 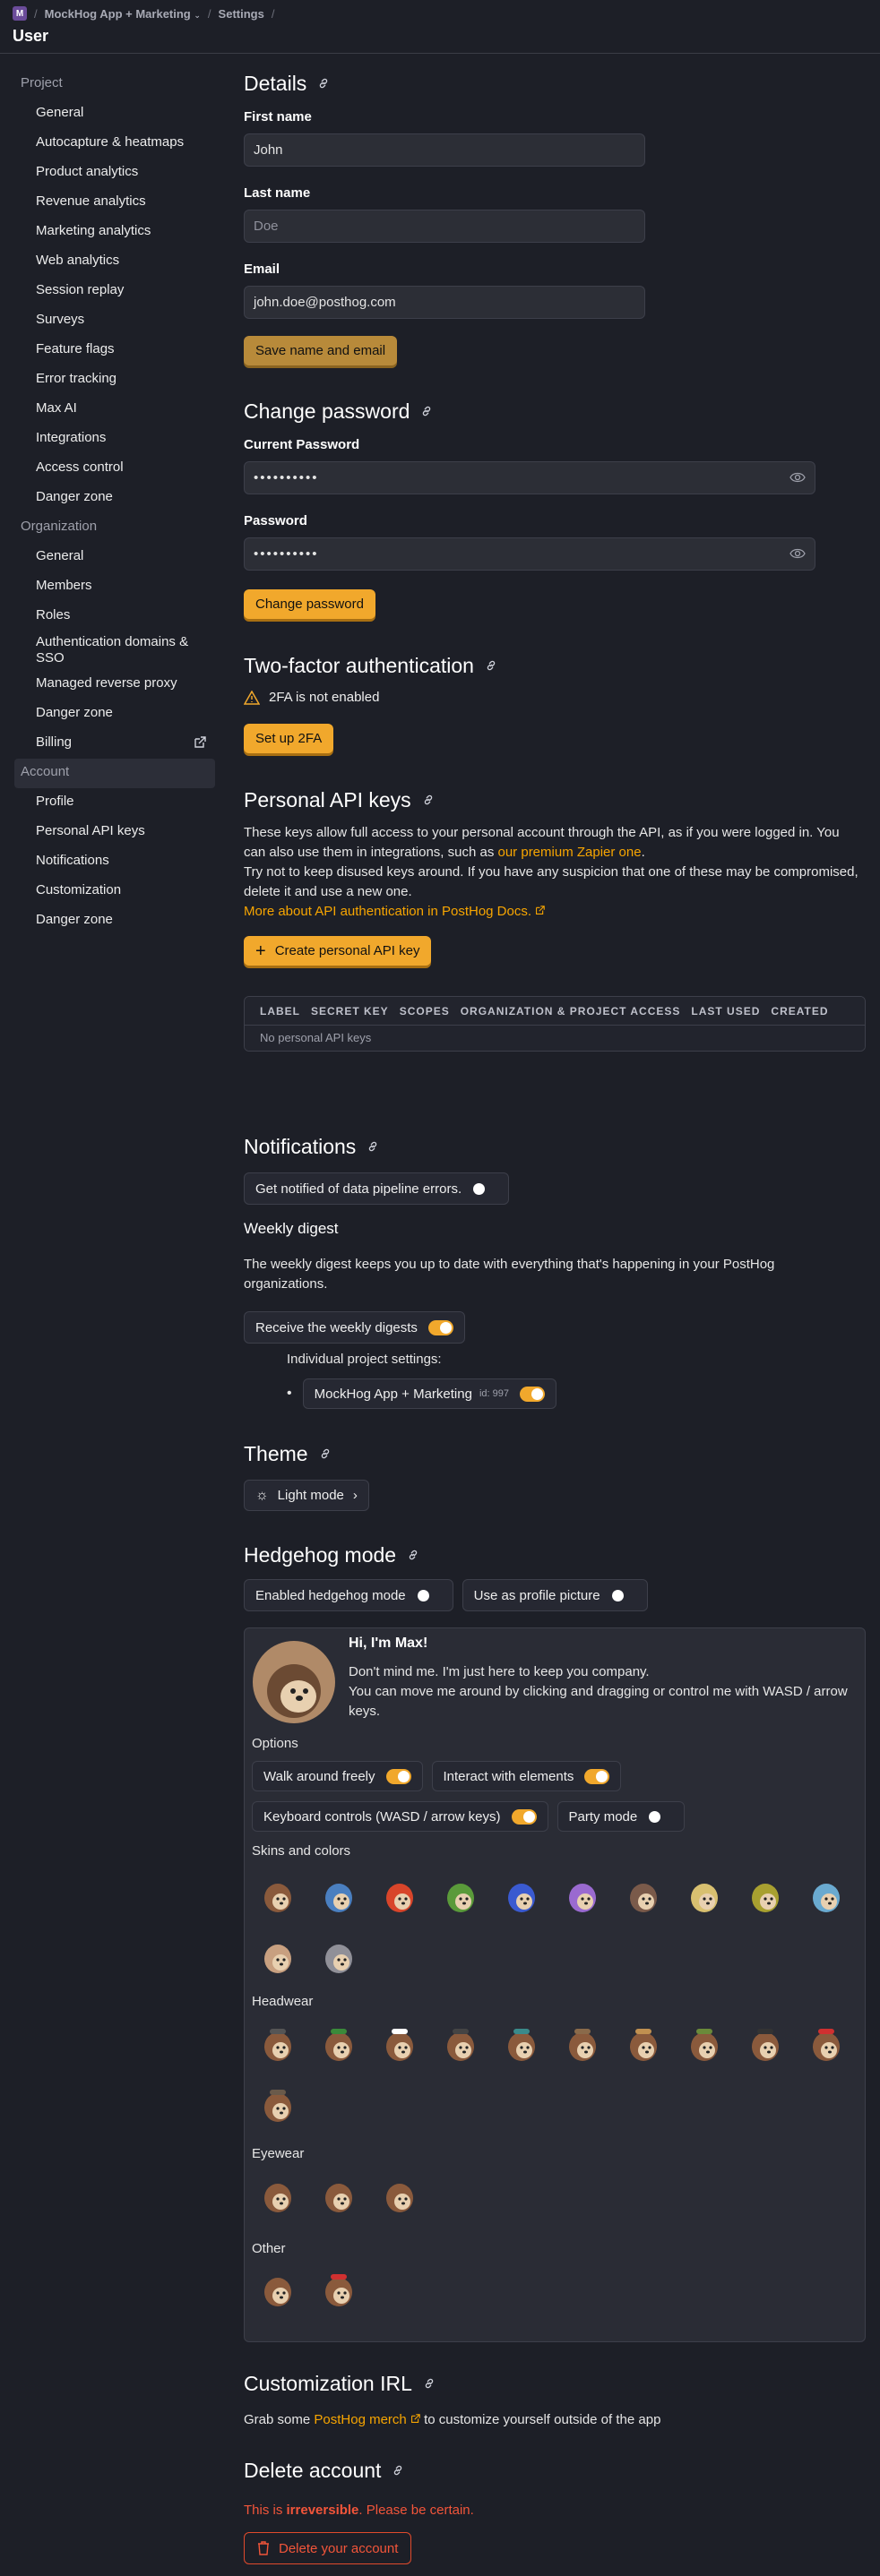 What do you see at coordinates (555, 1595) in the screenshot?
I see `profile-picture-toggle: Use as profile picture` at bounding box center [555, 1595].